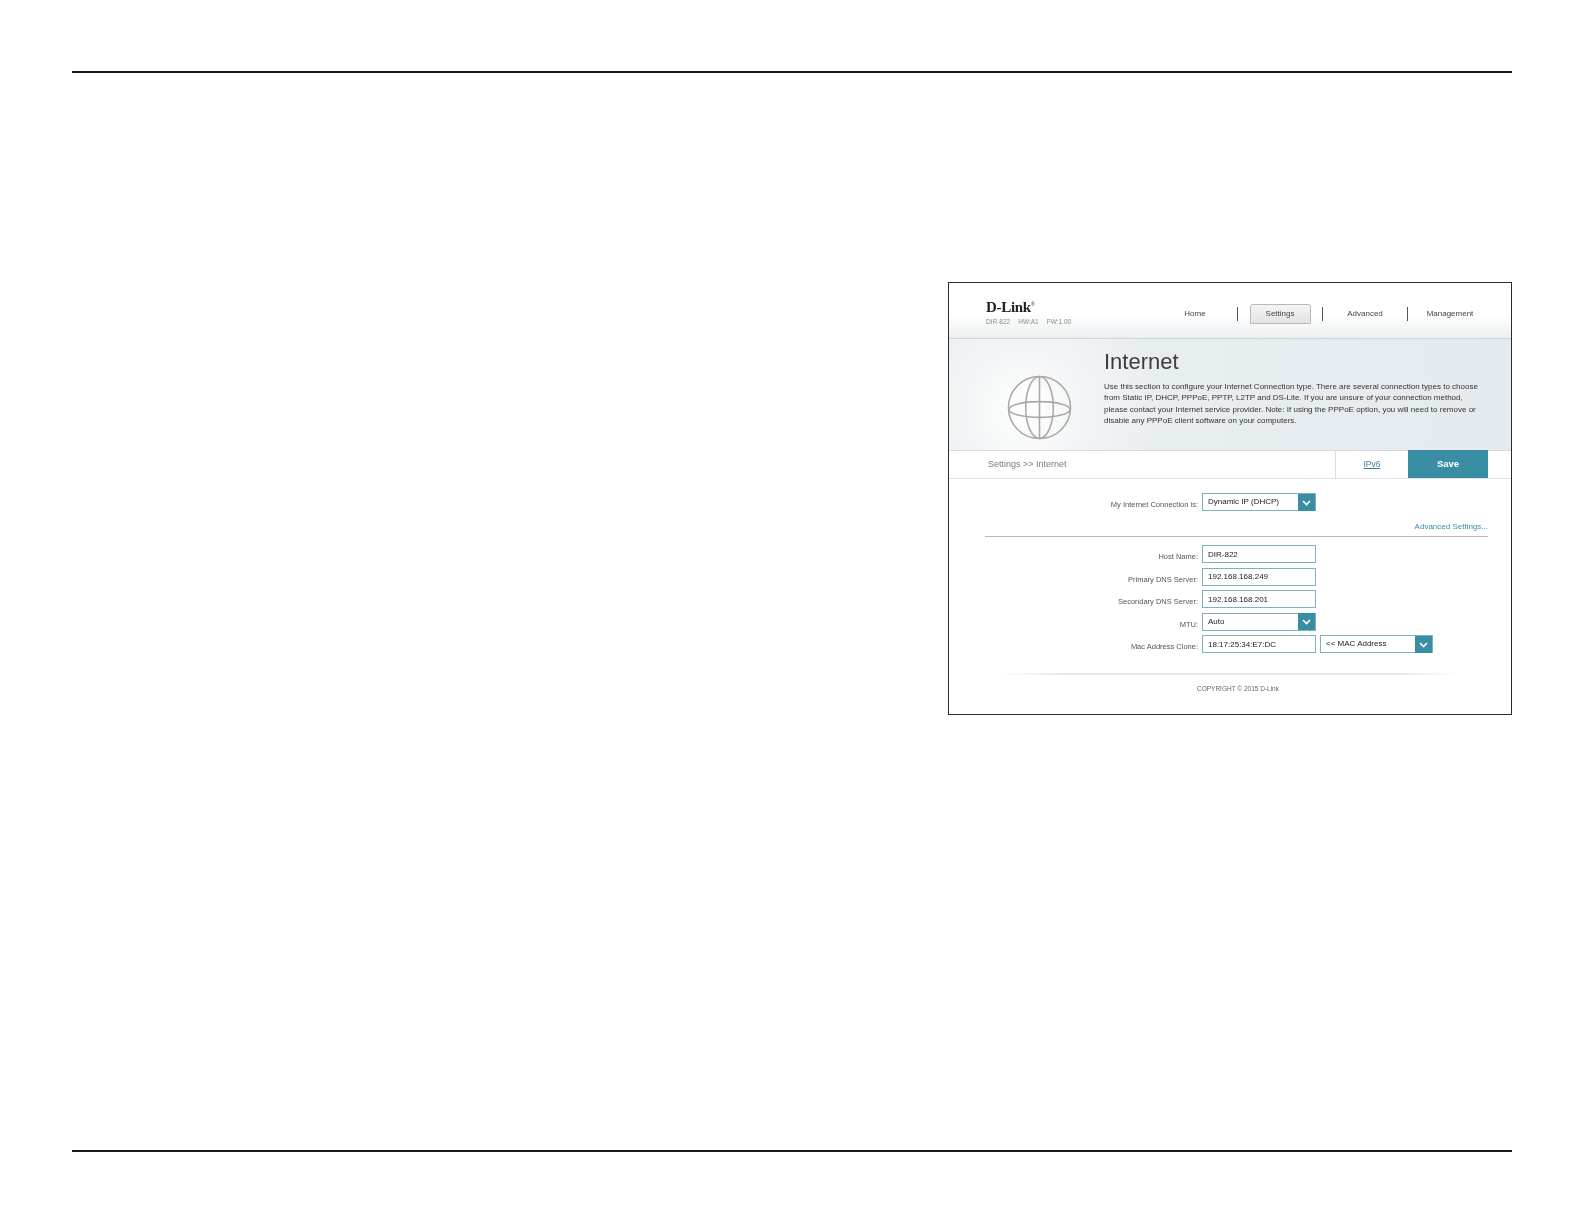  What do you see at coordinates (1259, 576) in the screenshot?
I see `text-field: 192.168.168.249` at bounding box center [1259, 576].